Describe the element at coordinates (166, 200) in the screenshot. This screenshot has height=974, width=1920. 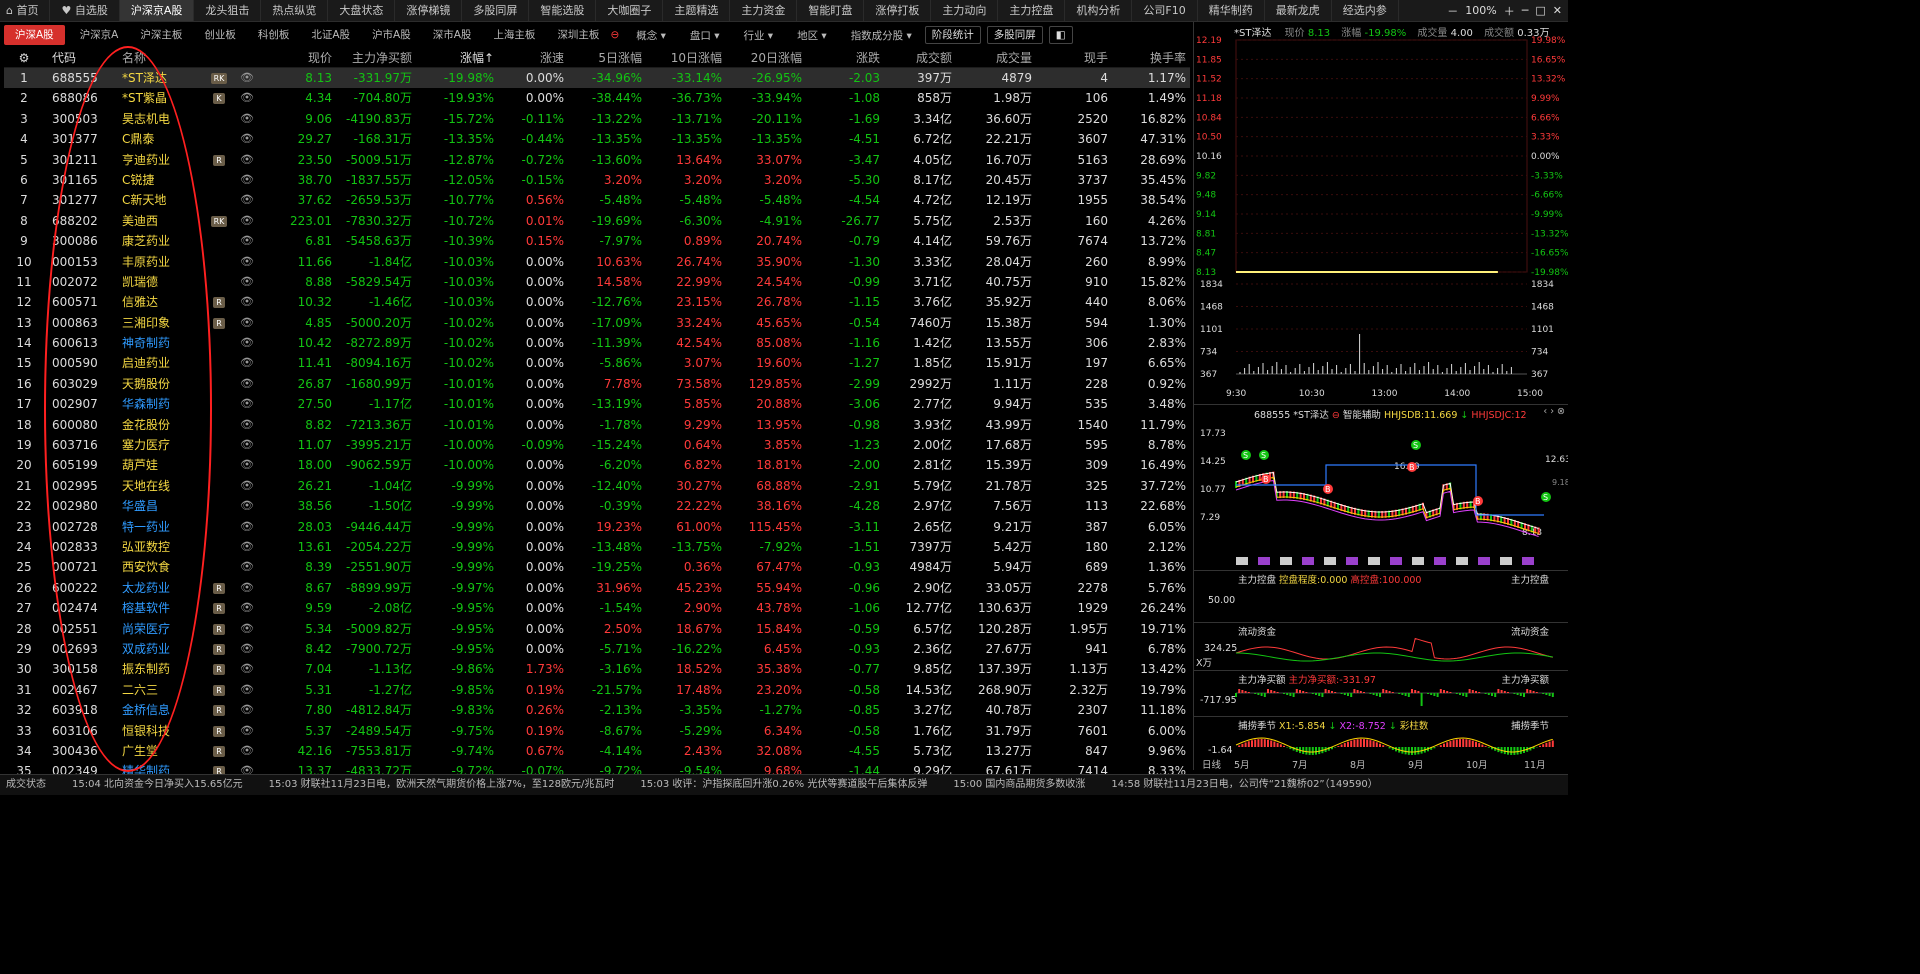
I see `stock-name: C新天地` at that location.